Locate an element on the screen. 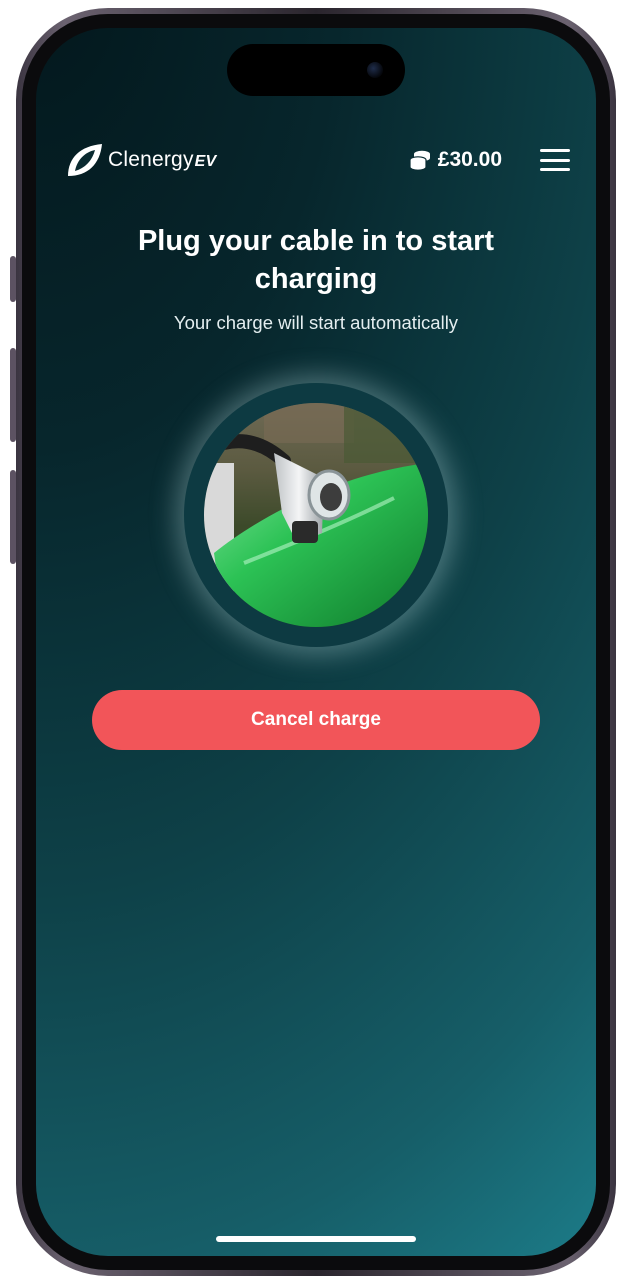 Image resolution: width=628 pixels, height=1282 pixels. app-header: ClenergyEV £30.00 is located at coordinates (316, 160).